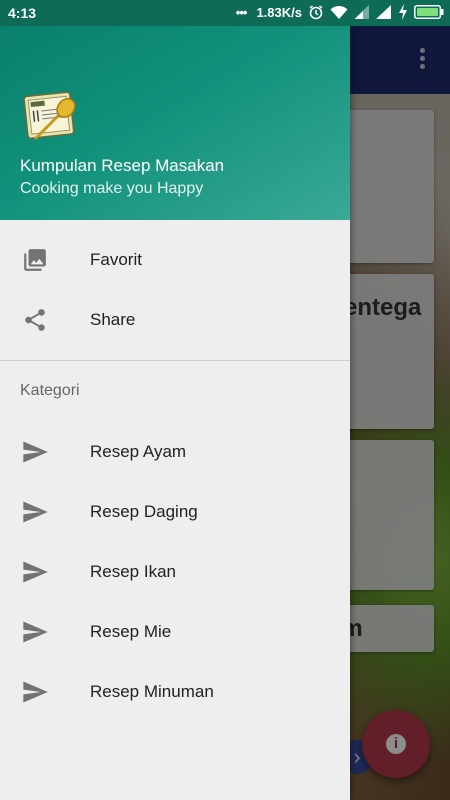 The image size is (450, 800). What do you see at coordinates (175, 260) in the screenshot?
I see `drawer-item-favorit: Favorit` at bounding box center [175, 260].